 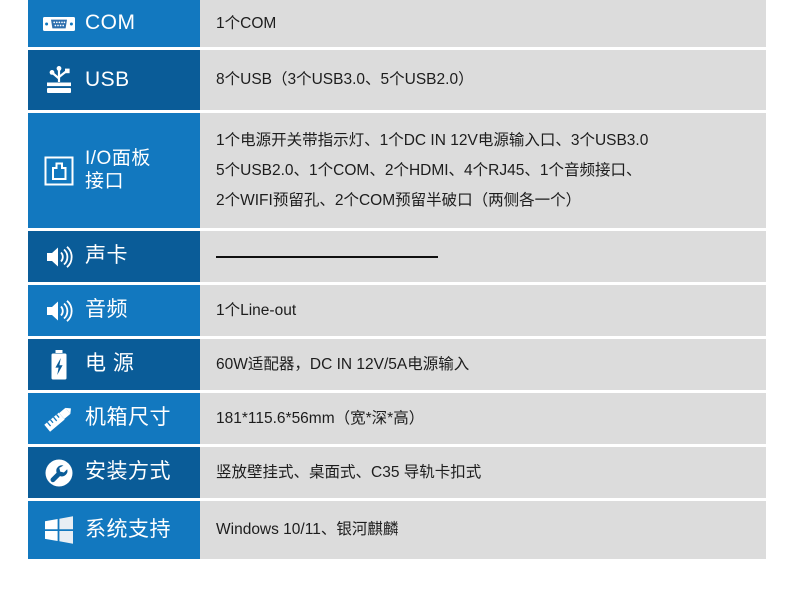 What do you see at coordinates (59, 171) in the screenshot?
I see `io-panel-port-icon` at bounding box center [59, 171].